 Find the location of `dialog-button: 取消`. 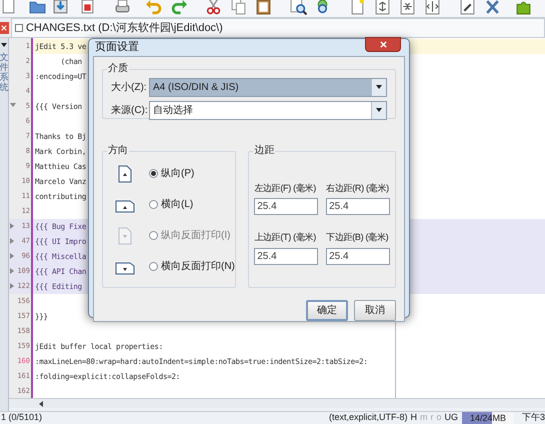

dialog-button: 取消 is located at coordinates (375, 310).